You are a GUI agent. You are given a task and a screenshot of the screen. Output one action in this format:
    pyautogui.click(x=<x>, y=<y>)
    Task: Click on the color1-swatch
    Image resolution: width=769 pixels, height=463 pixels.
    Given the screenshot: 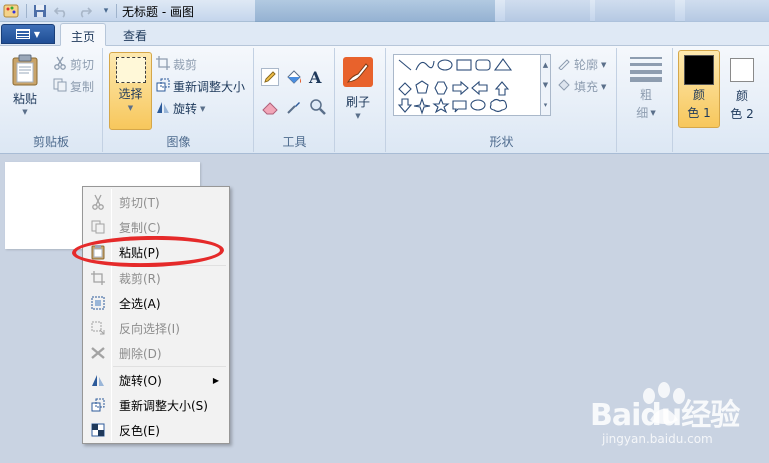 What is the action you would take?
    pyautogui.click(x=699, y=70)
    